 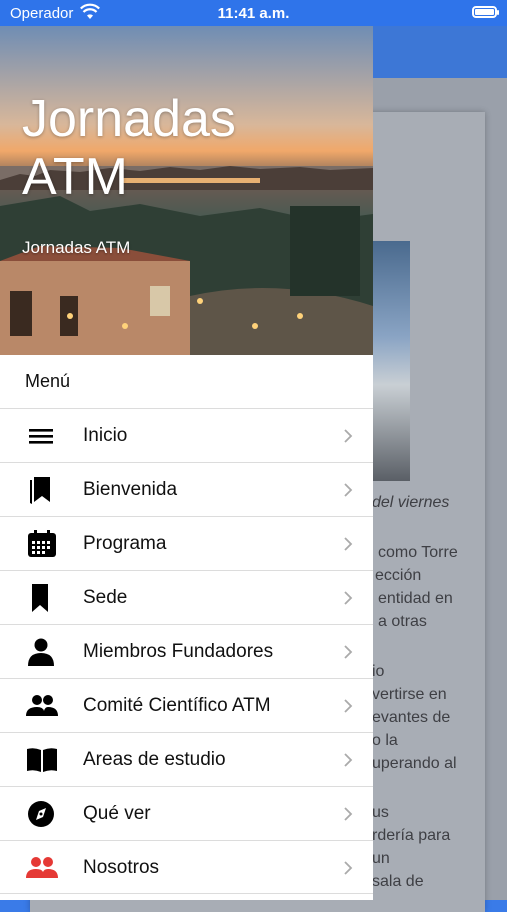 What do you see at coordinates (42, 868) in the screenshot?
I see `group-icon` at bounding box center [42, 868].